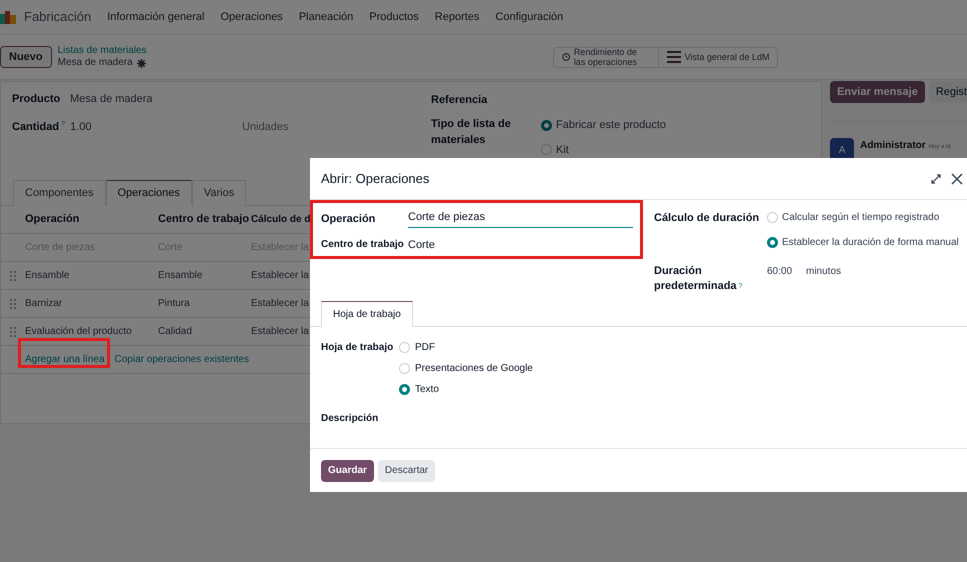  I want to click on menu-item: Productos, so click(394, 17).